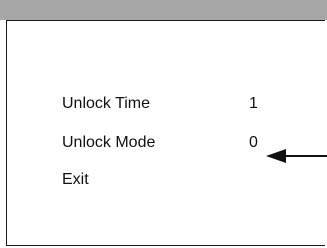 Image resolution: width=327 pixels, height=248 pixels. I want to click on menu-item-unlock-time-value: 1, so click(253, 103).